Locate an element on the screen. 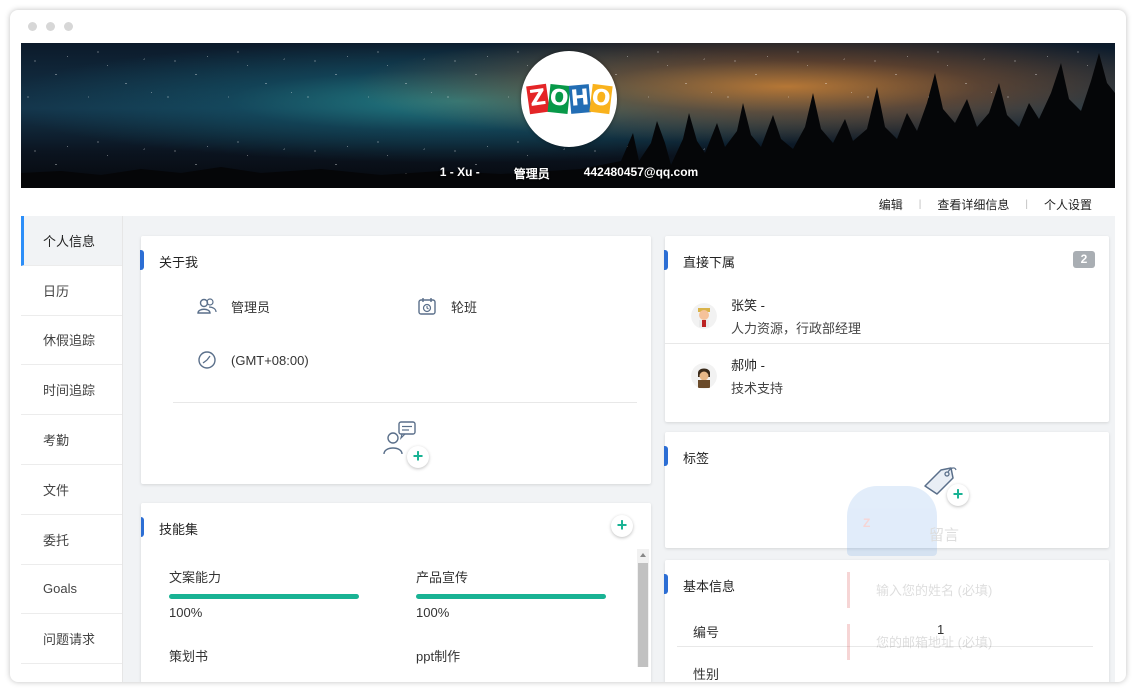 This screenshot has width=1136, height=692. skill-name: 产品宣传 is located at coordinates (442, 577).